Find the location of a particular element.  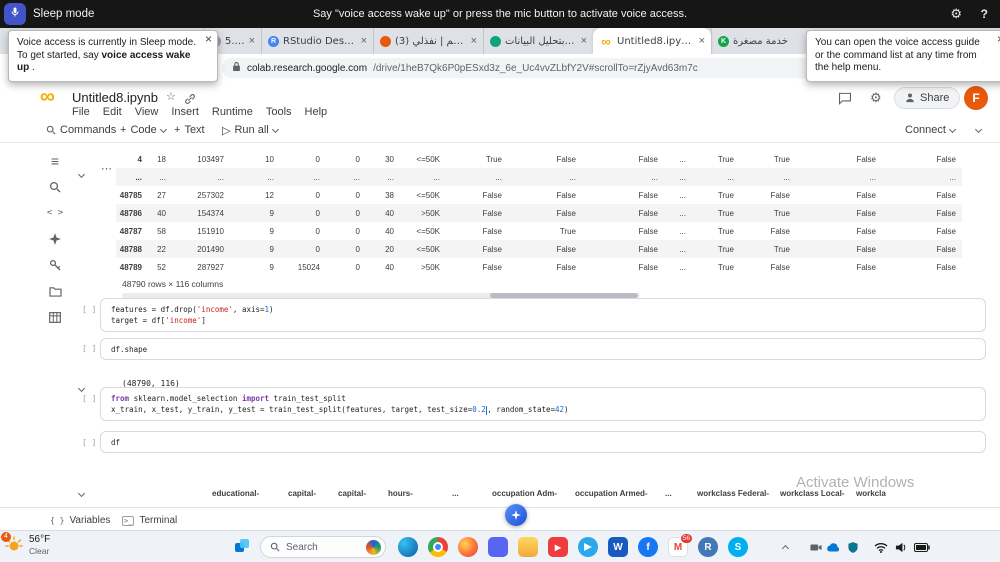

menu-edit: Edit is located at coordinates (112, 112).